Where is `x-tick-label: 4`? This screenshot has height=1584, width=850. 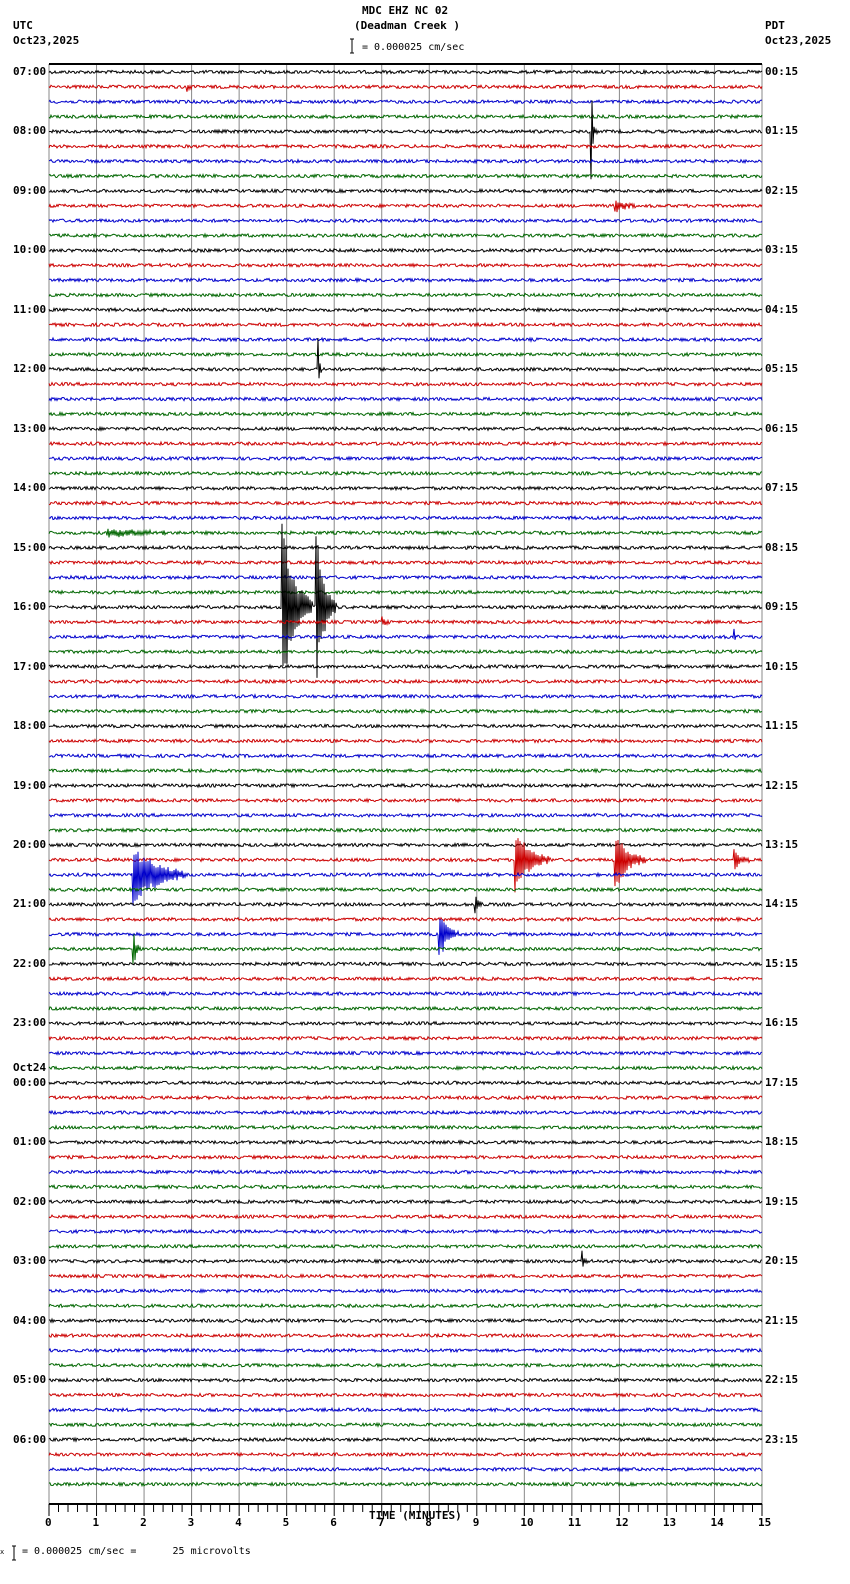 x-tick-label: 4 is located at coordinates (238, 1522).